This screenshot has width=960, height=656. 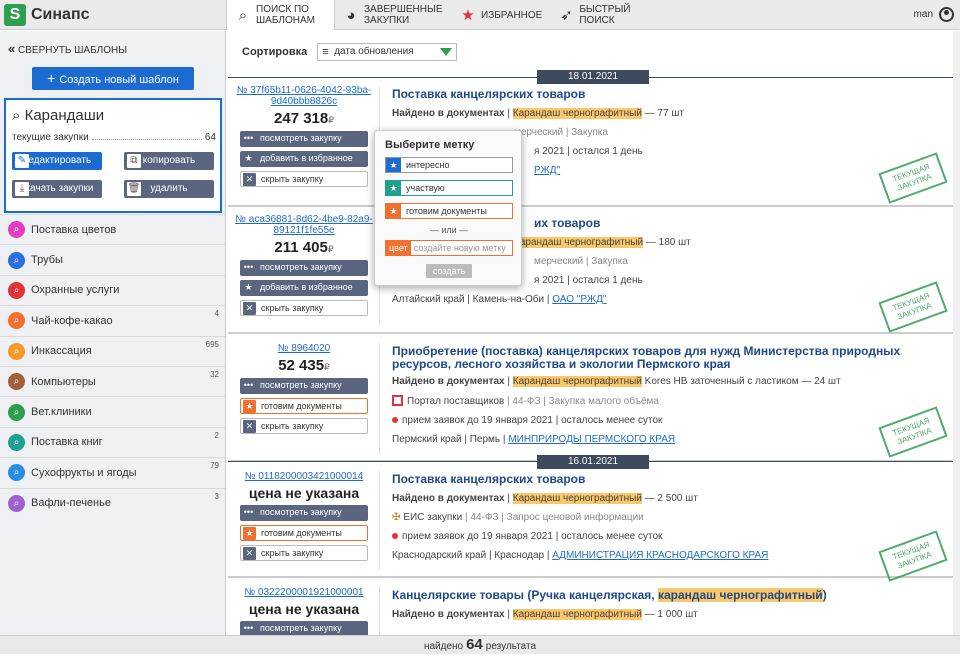 I want to click on purchase-id-link: № 8964020, so click(x=304, y=348).